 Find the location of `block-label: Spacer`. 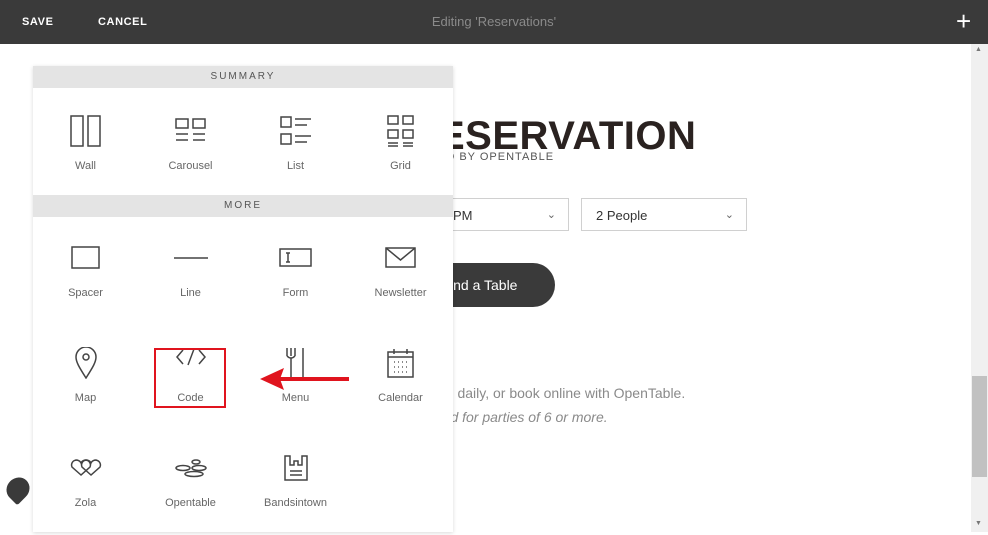

block-label: Spacer is located at coordinates (85, 293).